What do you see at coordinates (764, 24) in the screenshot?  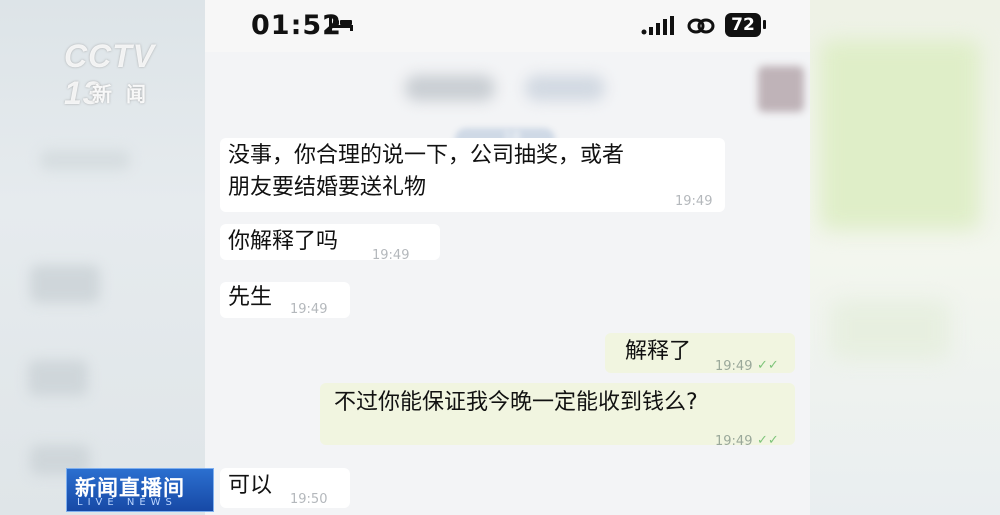 I see `battery-tip` at bounding box center [764, 24].